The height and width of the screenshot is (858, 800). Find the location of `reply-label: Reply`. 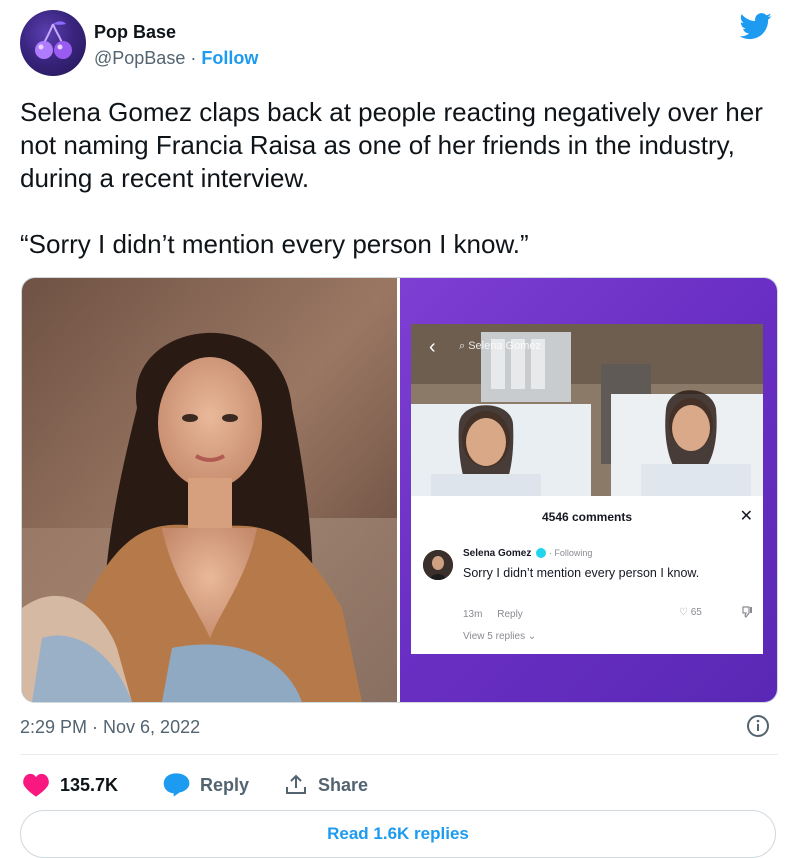

reply-label: Reply is located at coordinates (225, 784).